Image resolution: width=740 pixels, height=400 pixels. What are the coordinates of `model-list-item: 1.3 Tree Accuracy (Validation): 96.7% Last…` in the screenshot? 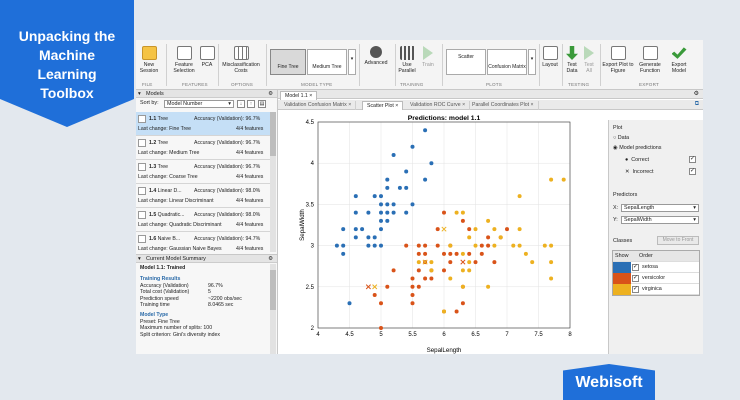 It's located at (203, 172).